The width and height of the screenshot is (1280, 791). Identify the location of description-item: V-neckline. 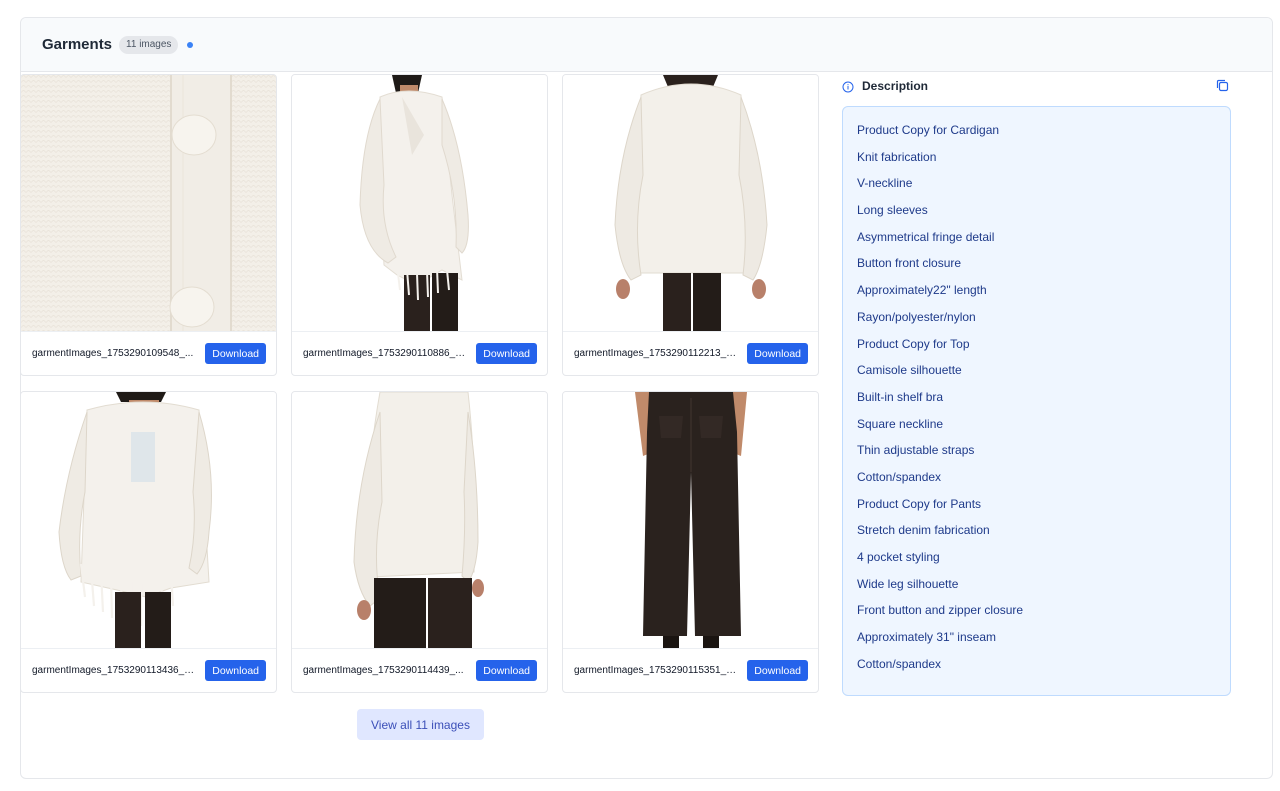
(885, 183).